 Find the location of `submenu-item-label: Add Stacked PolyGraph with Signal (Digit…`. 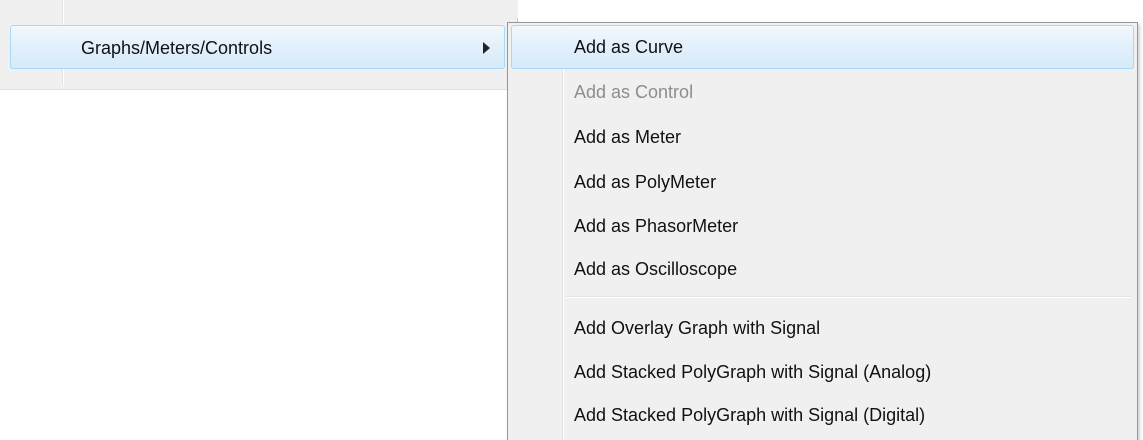

submenu-item-label: Add Stacked PolyGraph with Signal (Digit… is located at coordinates (750, 415).